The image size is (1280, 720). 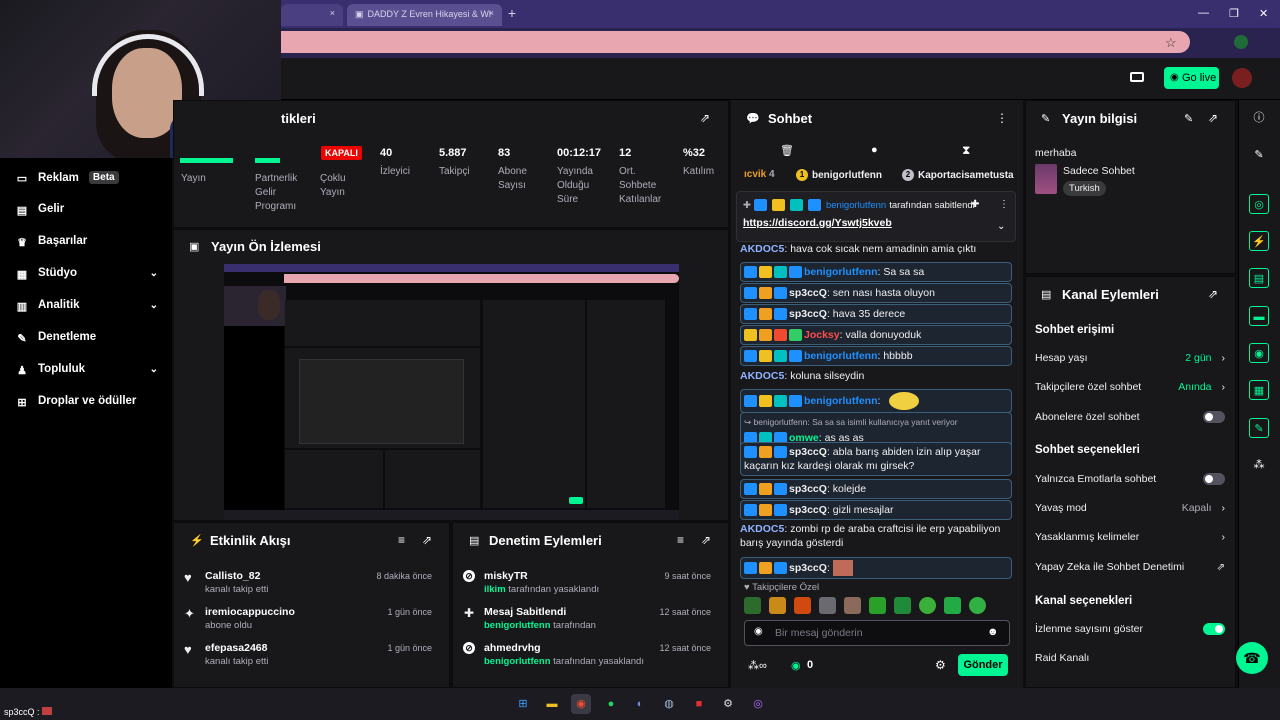 What do you see at coordinates (1001, 226) in the screenshot?
I see `chevron-down-icon: ⌄` at bounding box center [1001, 226].